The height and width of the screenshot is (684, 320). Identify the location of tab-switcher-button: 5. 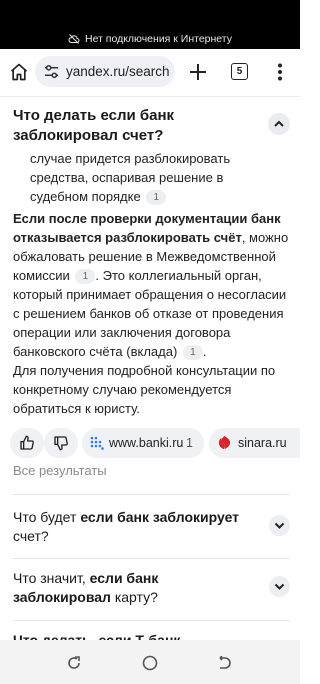
(239, 71).